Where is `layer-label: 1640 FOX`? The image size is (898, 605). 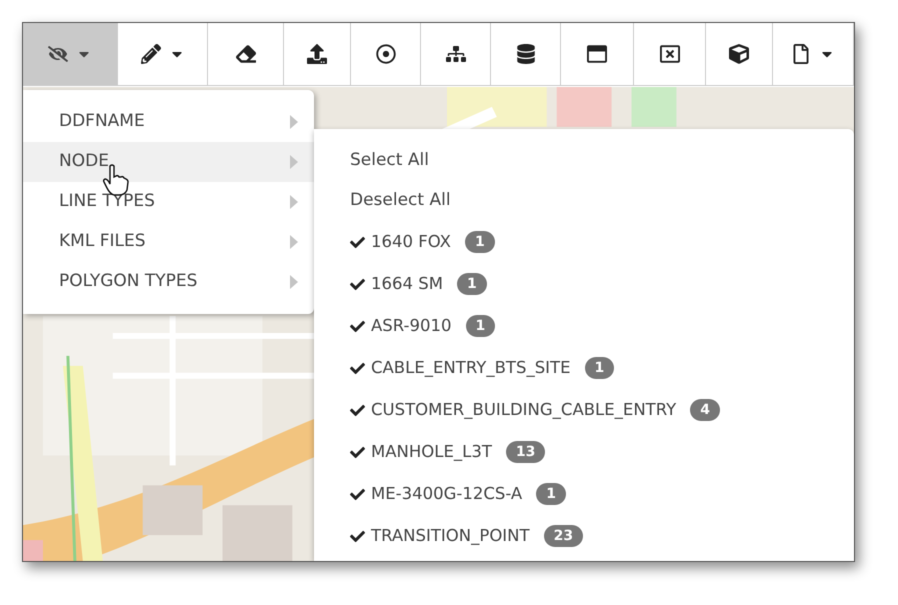
layer-label: 1640 FOX is located at coordinates (411, 241).